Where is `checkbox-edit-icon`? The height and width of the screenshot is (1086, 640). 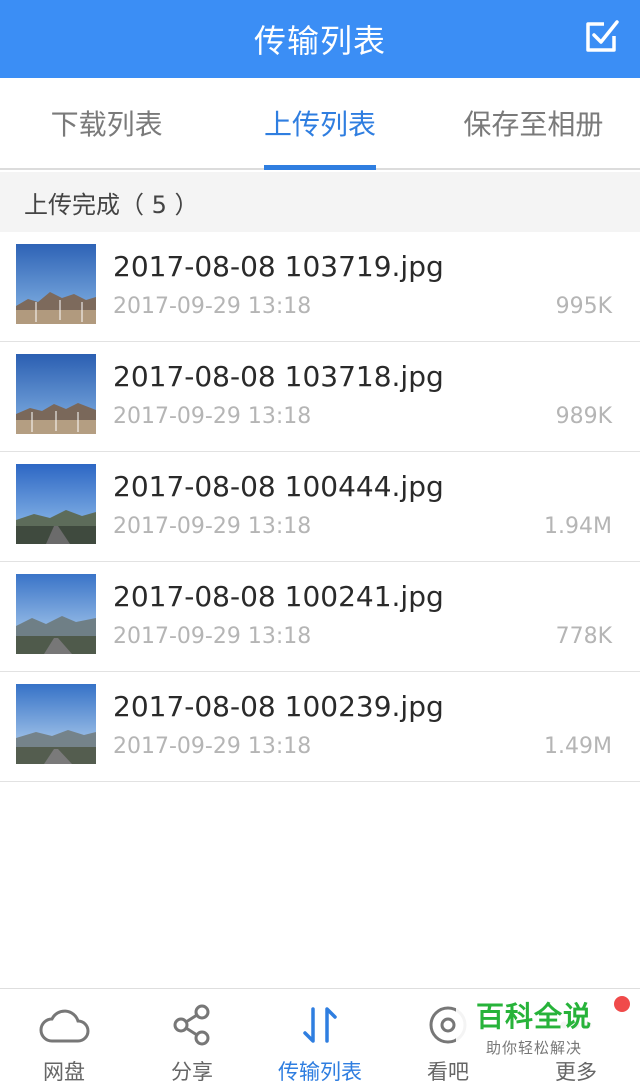
checkbox-edit-icon is located at coordinates (602, 36).